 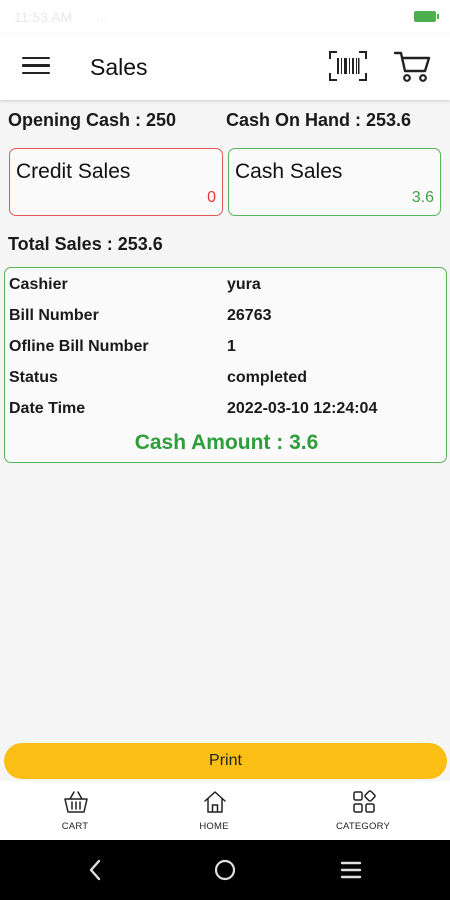 What do you see at coordinates (226, 442) in the screenshot?
I see `cash-amount: Cash Amount : 3.6` at bounding box center [226, 442].